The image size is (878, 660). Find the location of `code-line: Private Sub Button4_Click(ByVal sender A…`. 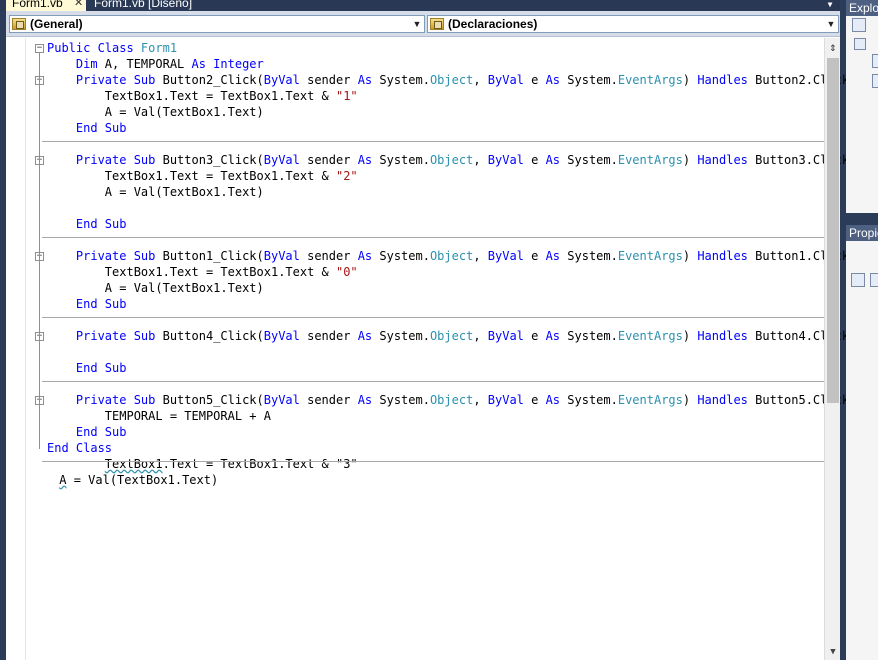

code-line: Private Sub Button4_Click(ByVal sender A… is located at coordinates (448, 336).